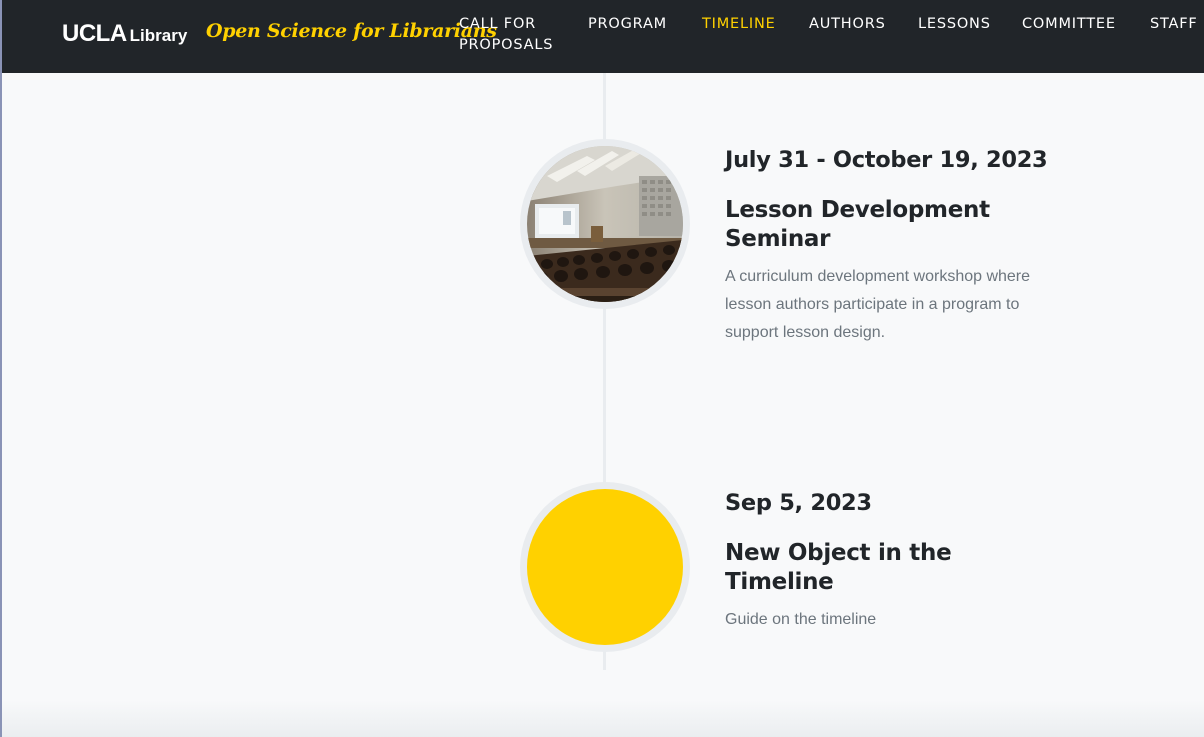 The image size is (1204, 737). I want to click on yellow-circle-image, so click(605, 567).